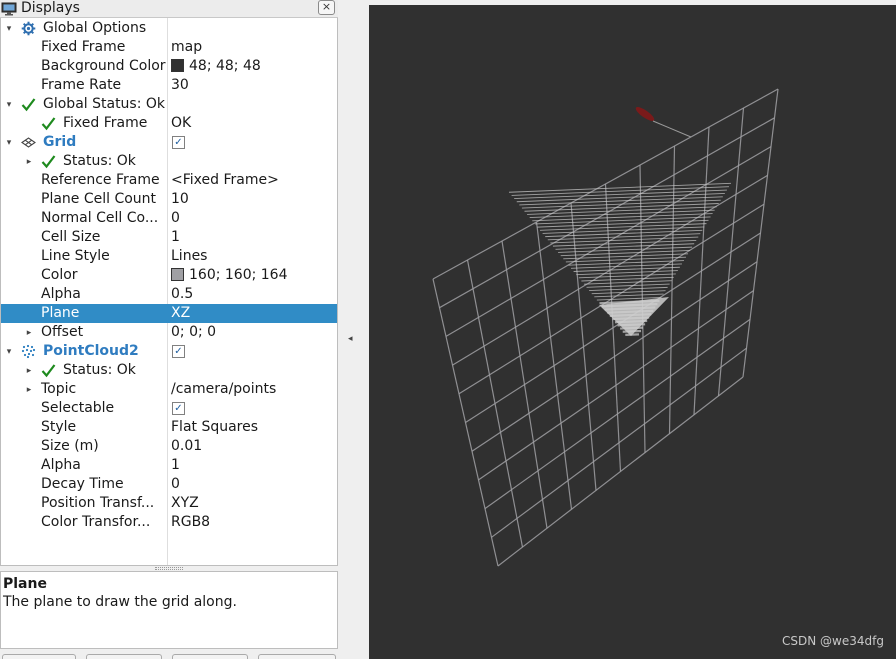  I want to click on tree-row: Alpha 1, so click(169, 465).